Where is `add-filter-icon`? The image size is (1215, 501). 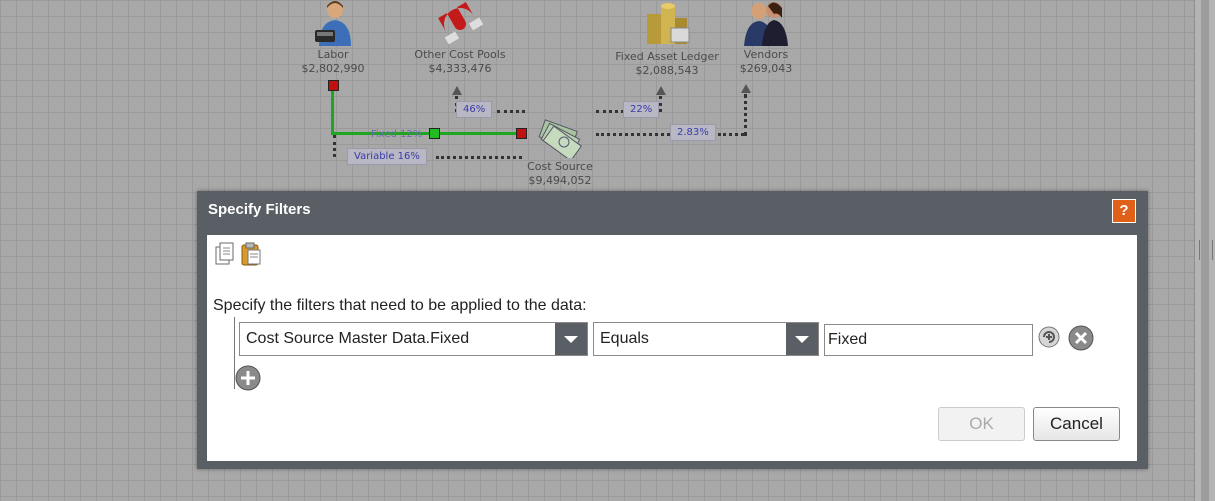 add-filter-icon is located at coordinates (248, 378).